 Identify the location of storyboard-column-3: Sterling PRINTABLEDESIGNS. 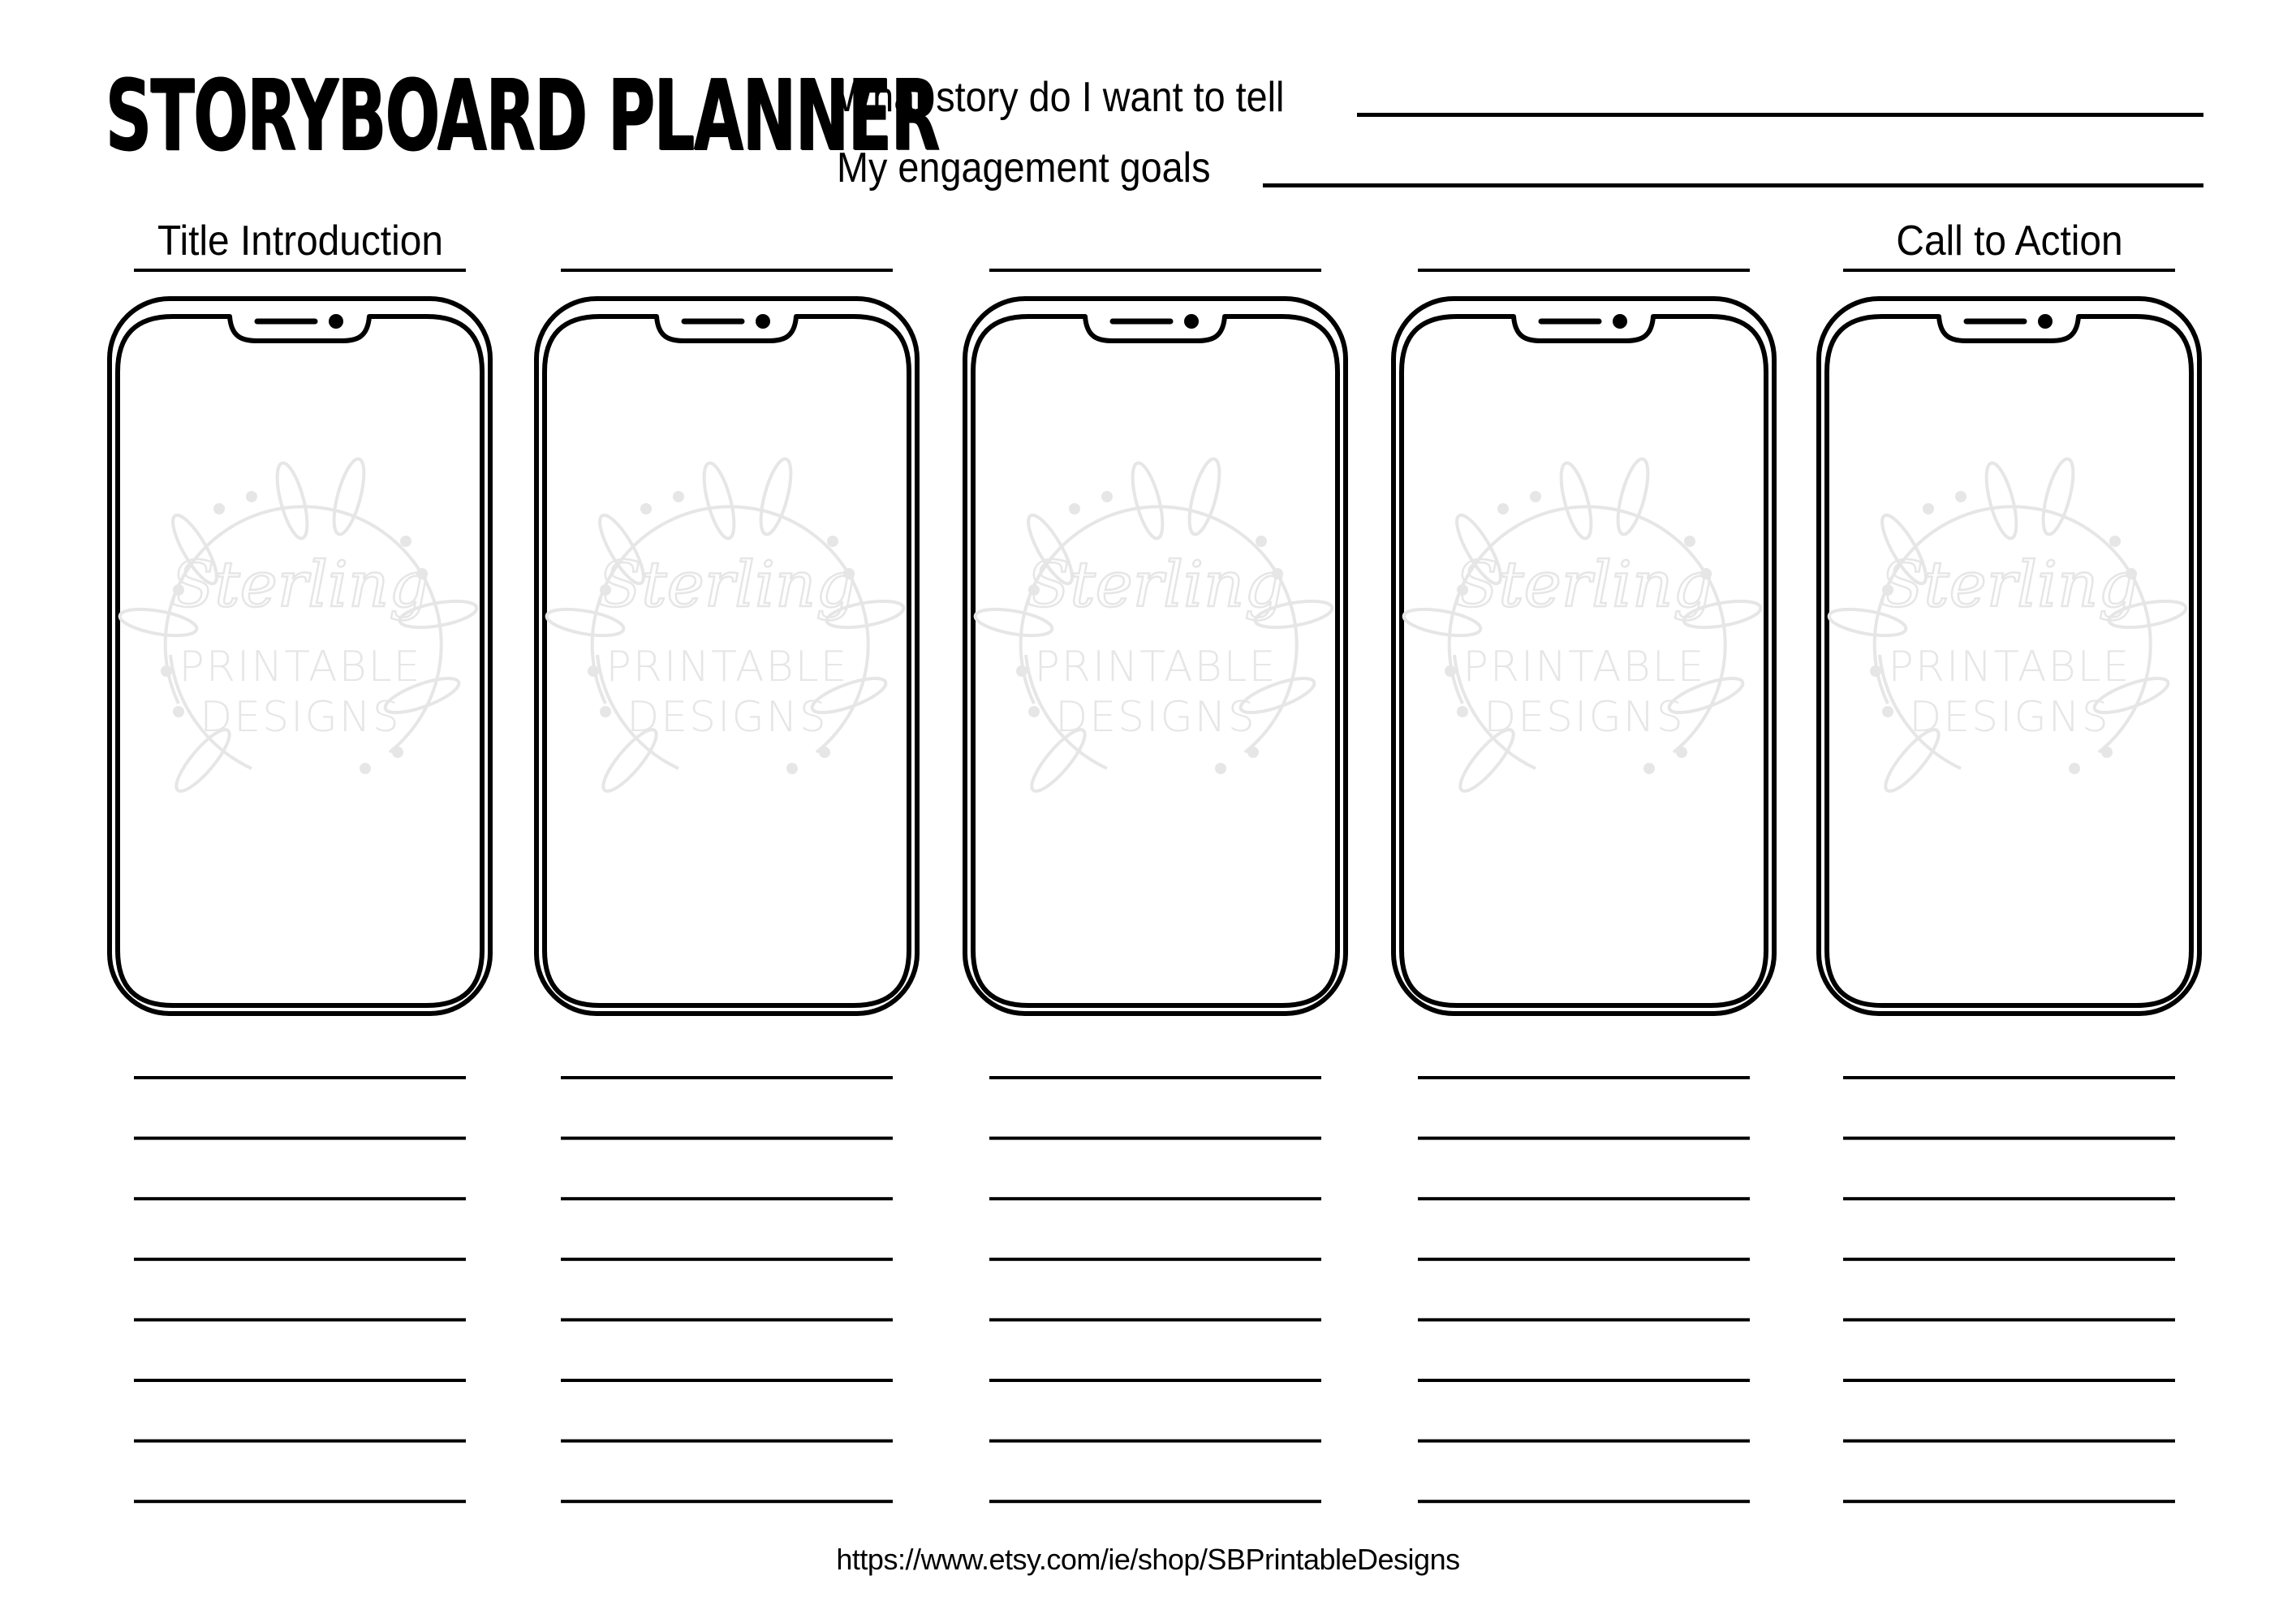
(1156, 886).